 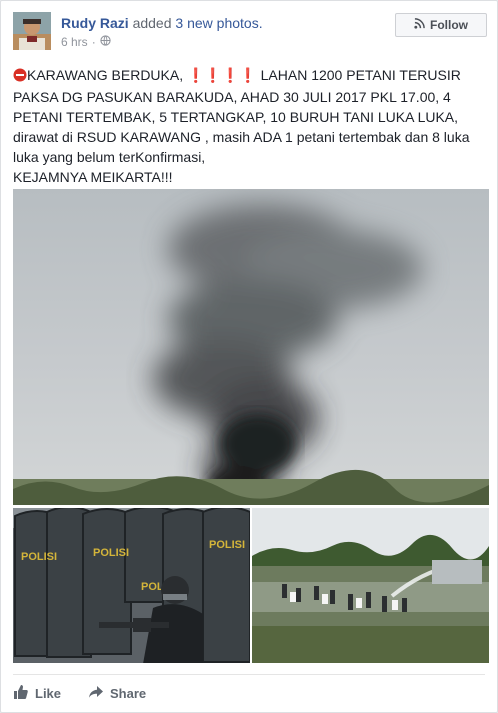 I want to click on post-line-5: luka yang belum terKonfirmasi,, so click(x=109, y=157).